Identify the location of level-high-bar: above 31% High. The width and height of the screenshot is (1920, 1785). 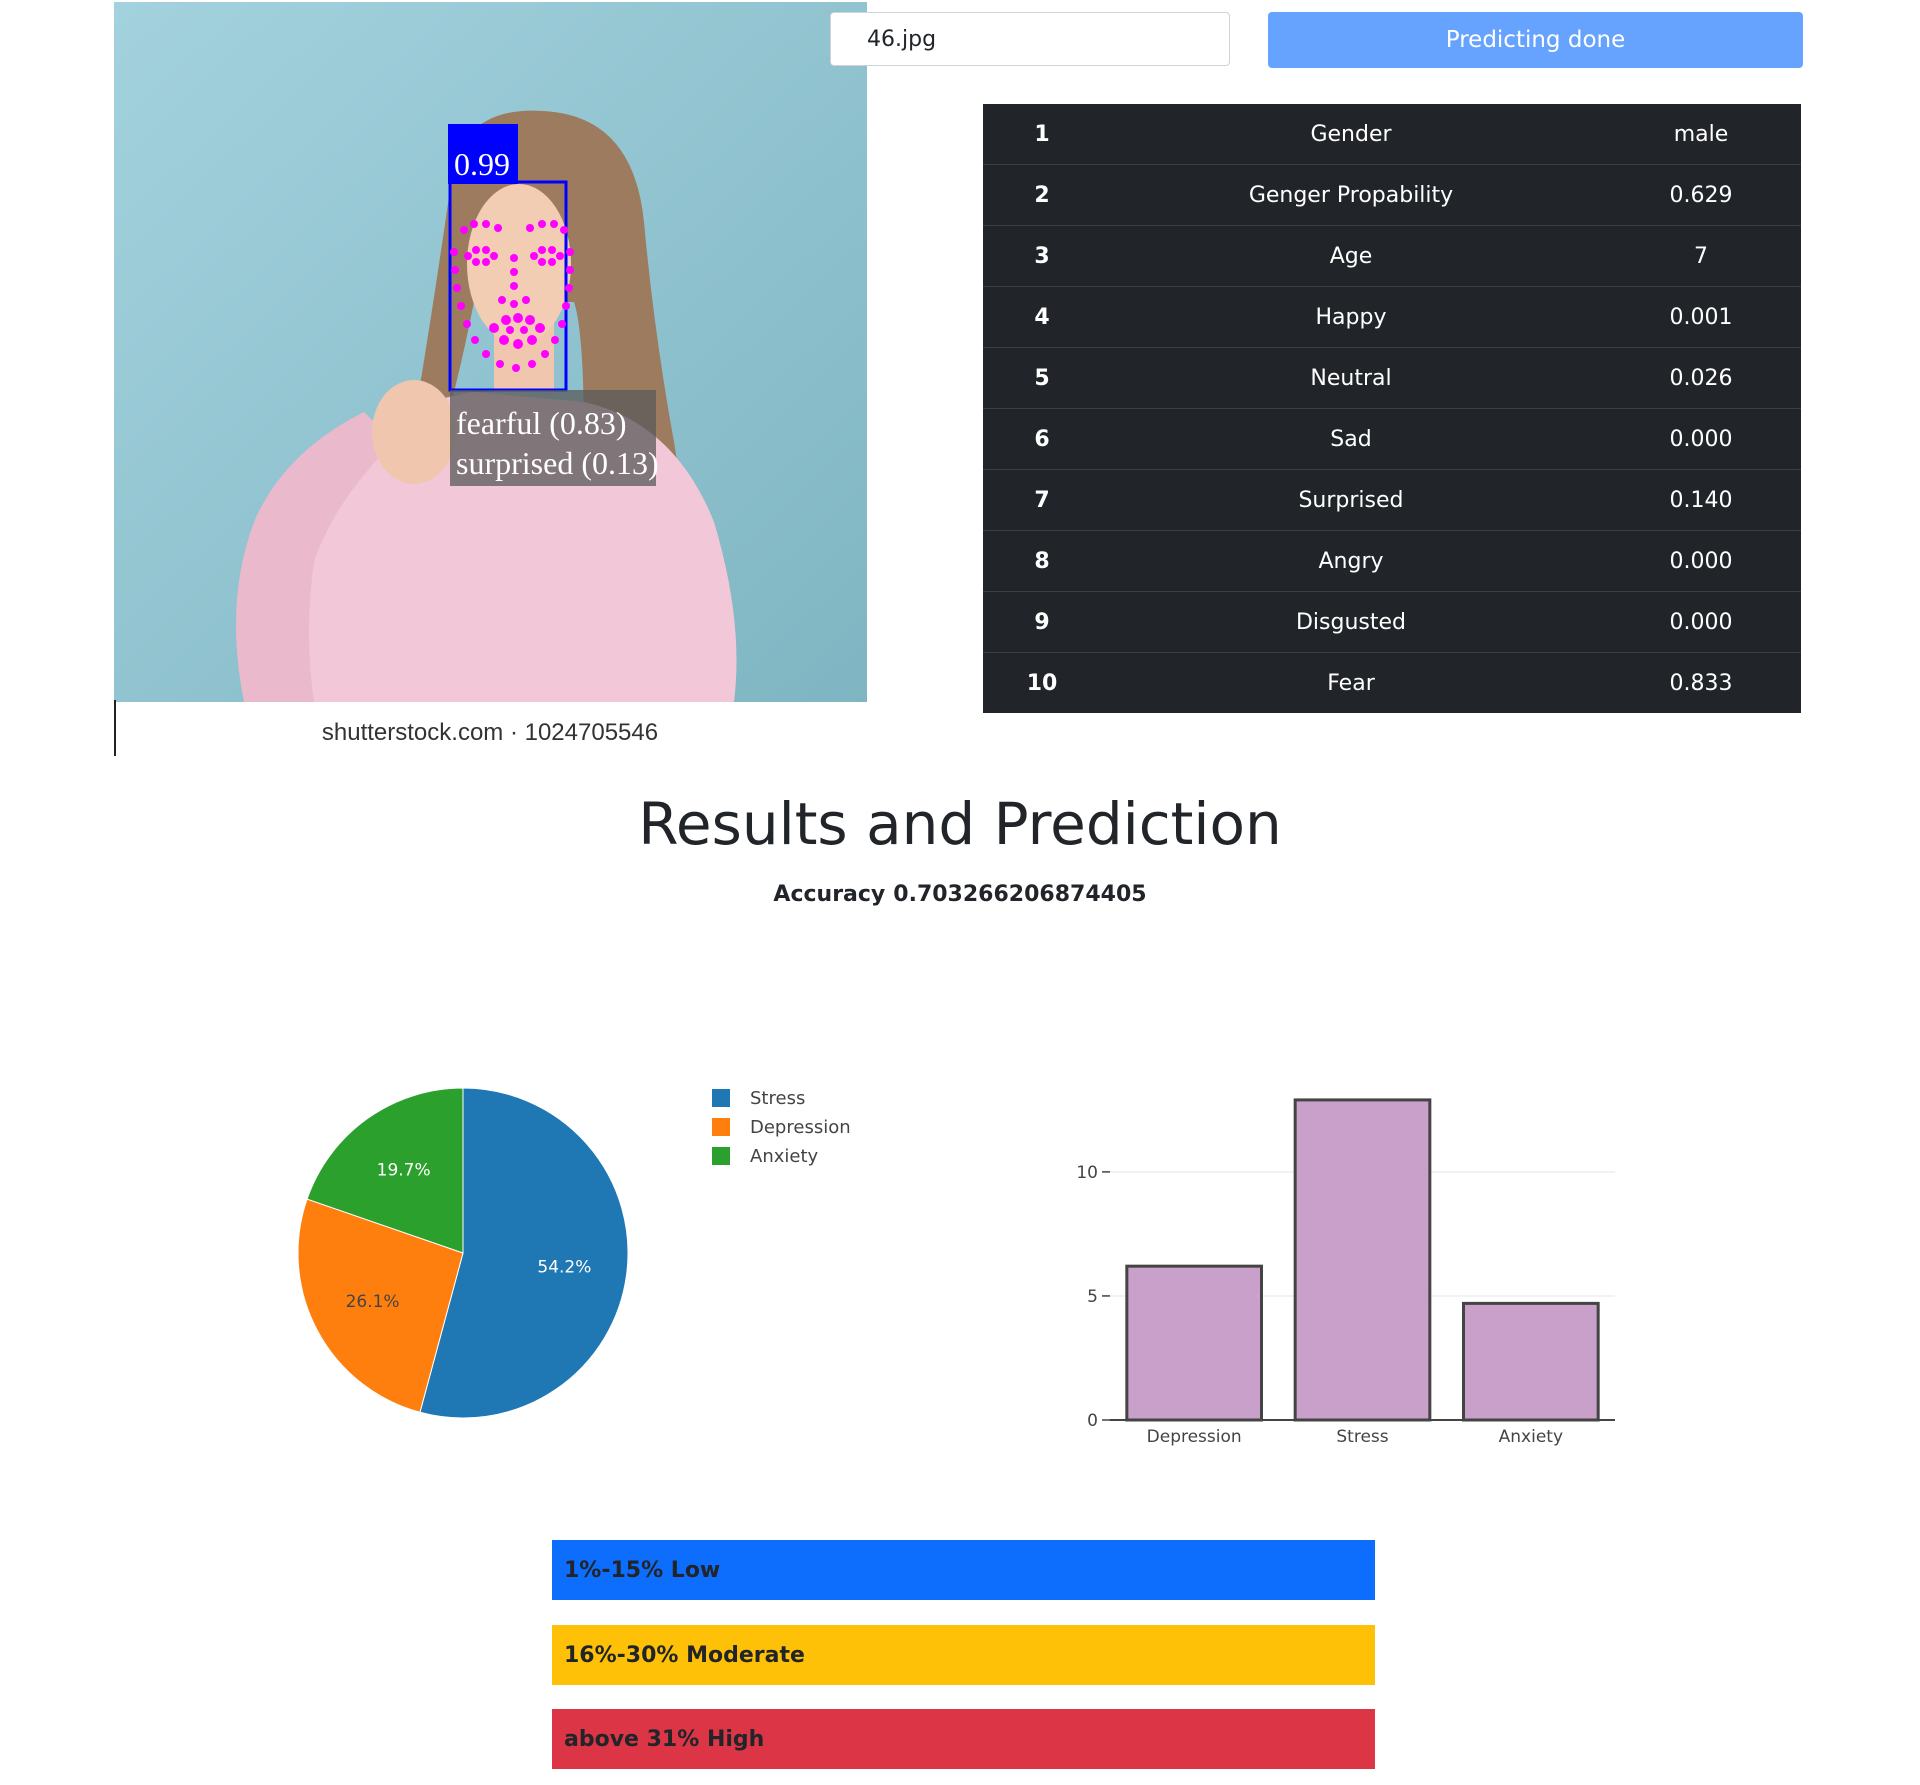
(963, 1739).